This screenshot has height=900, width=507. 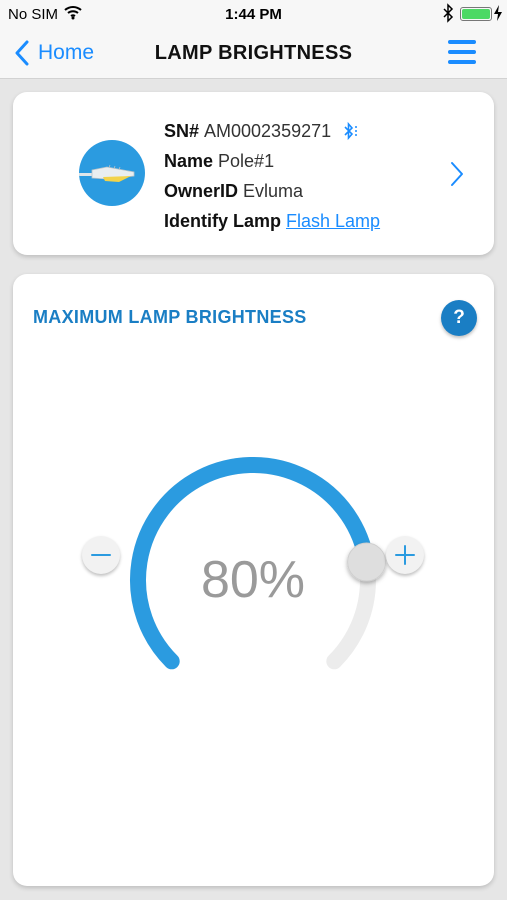 What do you see at coordinates (201, 191) in the screenshot?
I see `owner-label: OwnerID` at bounding box center [201, 191].